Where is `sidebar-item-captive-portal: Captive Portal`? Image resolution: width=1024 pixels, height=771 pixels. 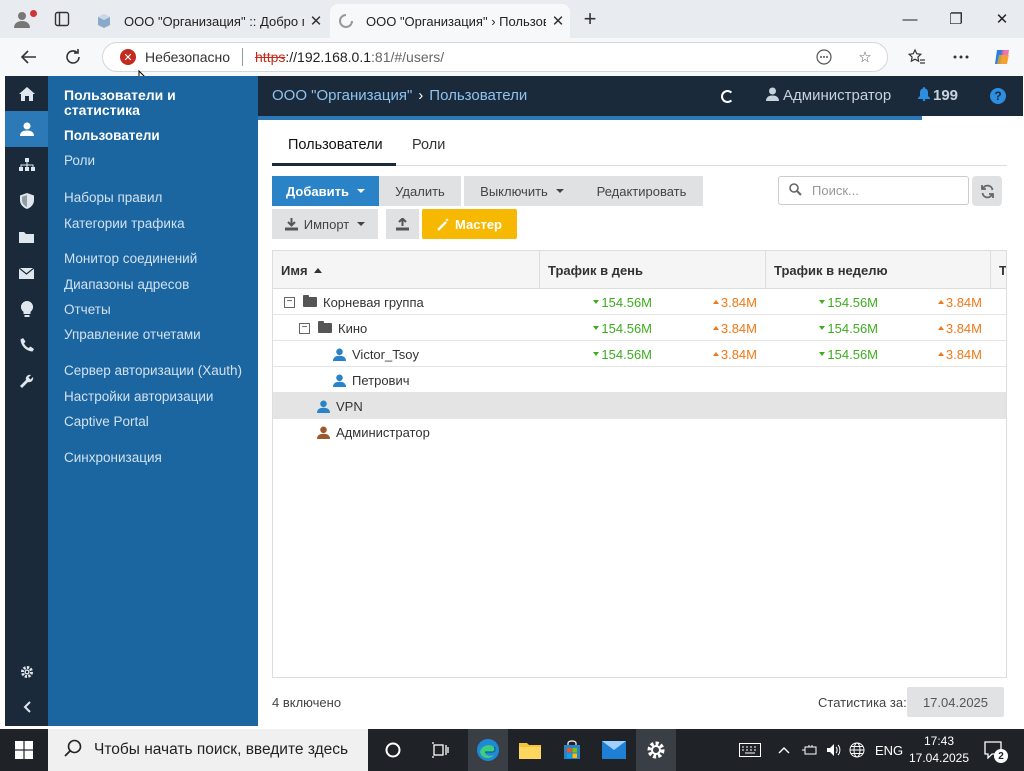 sidebar-item-captive-portal: Captive Portal is located at coordinates (106, 421).